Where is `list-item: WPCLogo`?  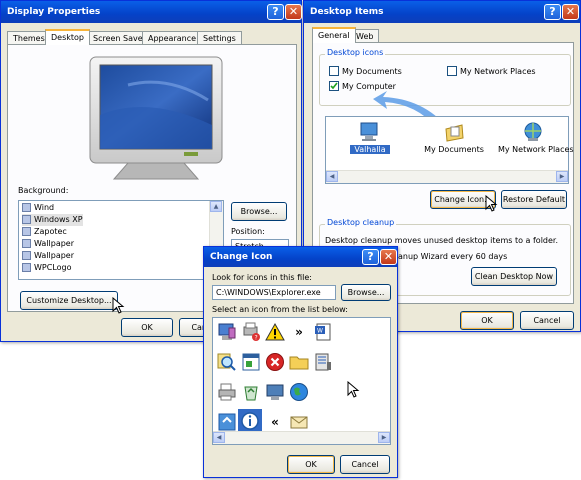 list-item: WPCLogo is located at coordinates (47, 268).